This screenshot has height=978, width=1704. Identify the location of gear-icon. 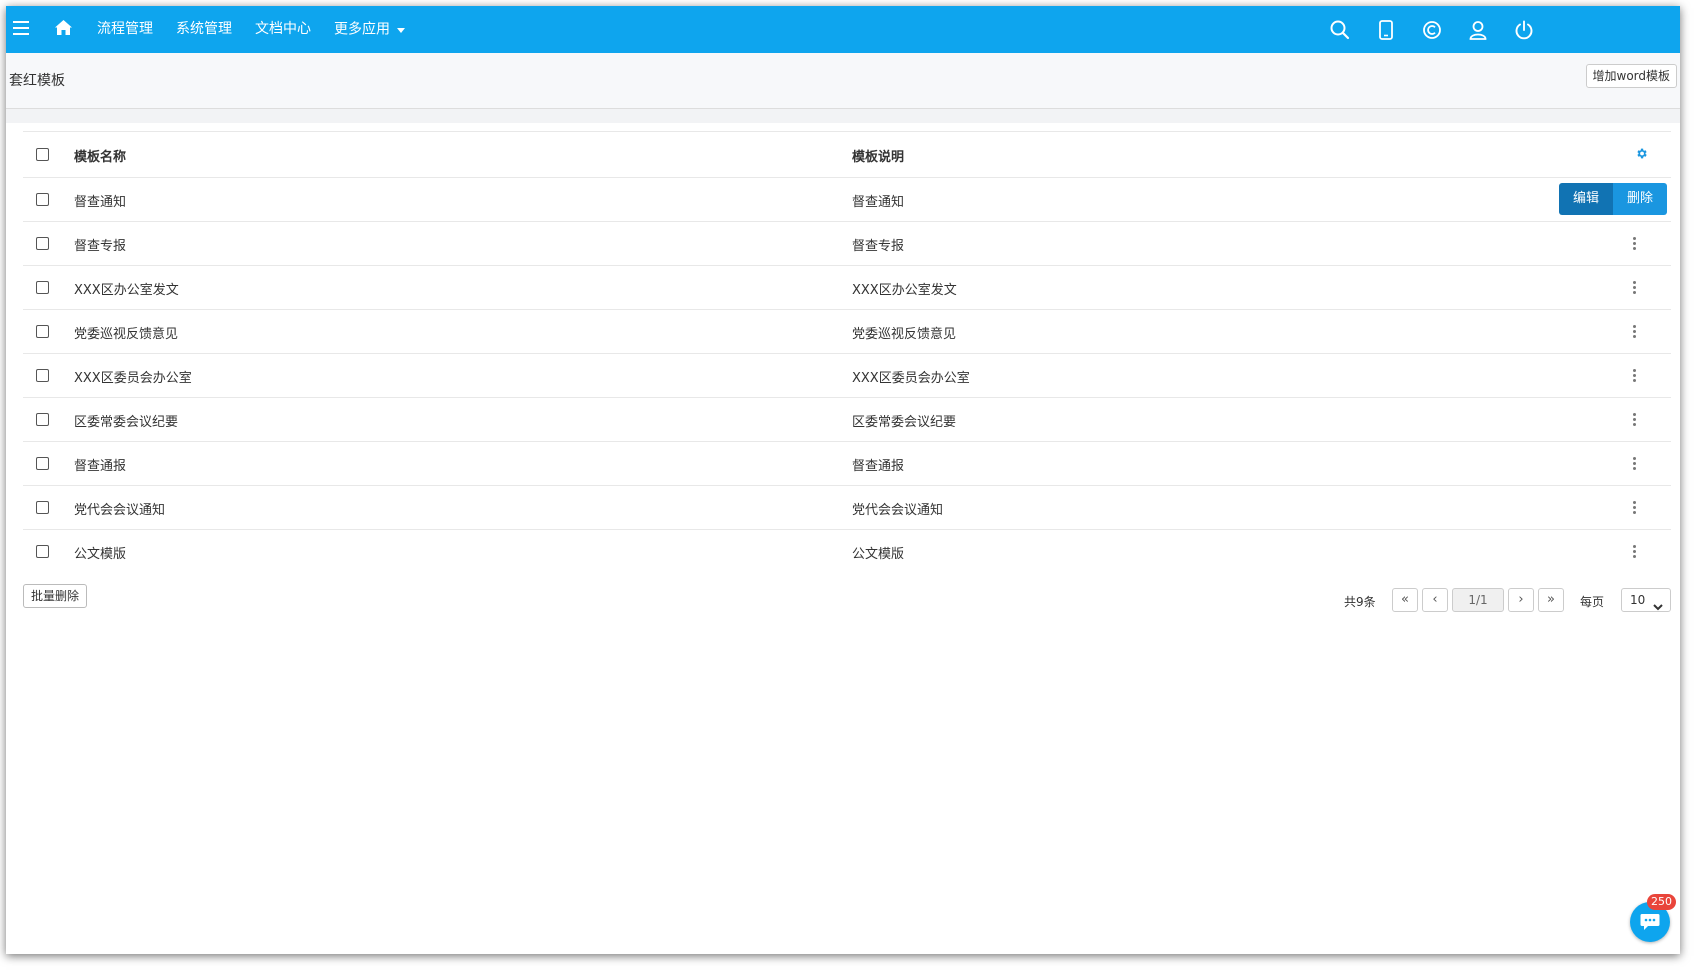
(1641, 155).